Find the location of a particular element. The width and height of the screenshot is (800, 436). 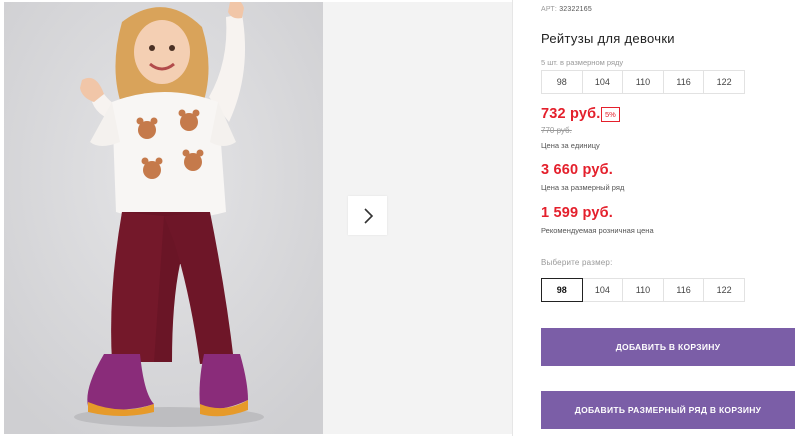

size-row-cell: 104 is located at coordinates (602, 82).